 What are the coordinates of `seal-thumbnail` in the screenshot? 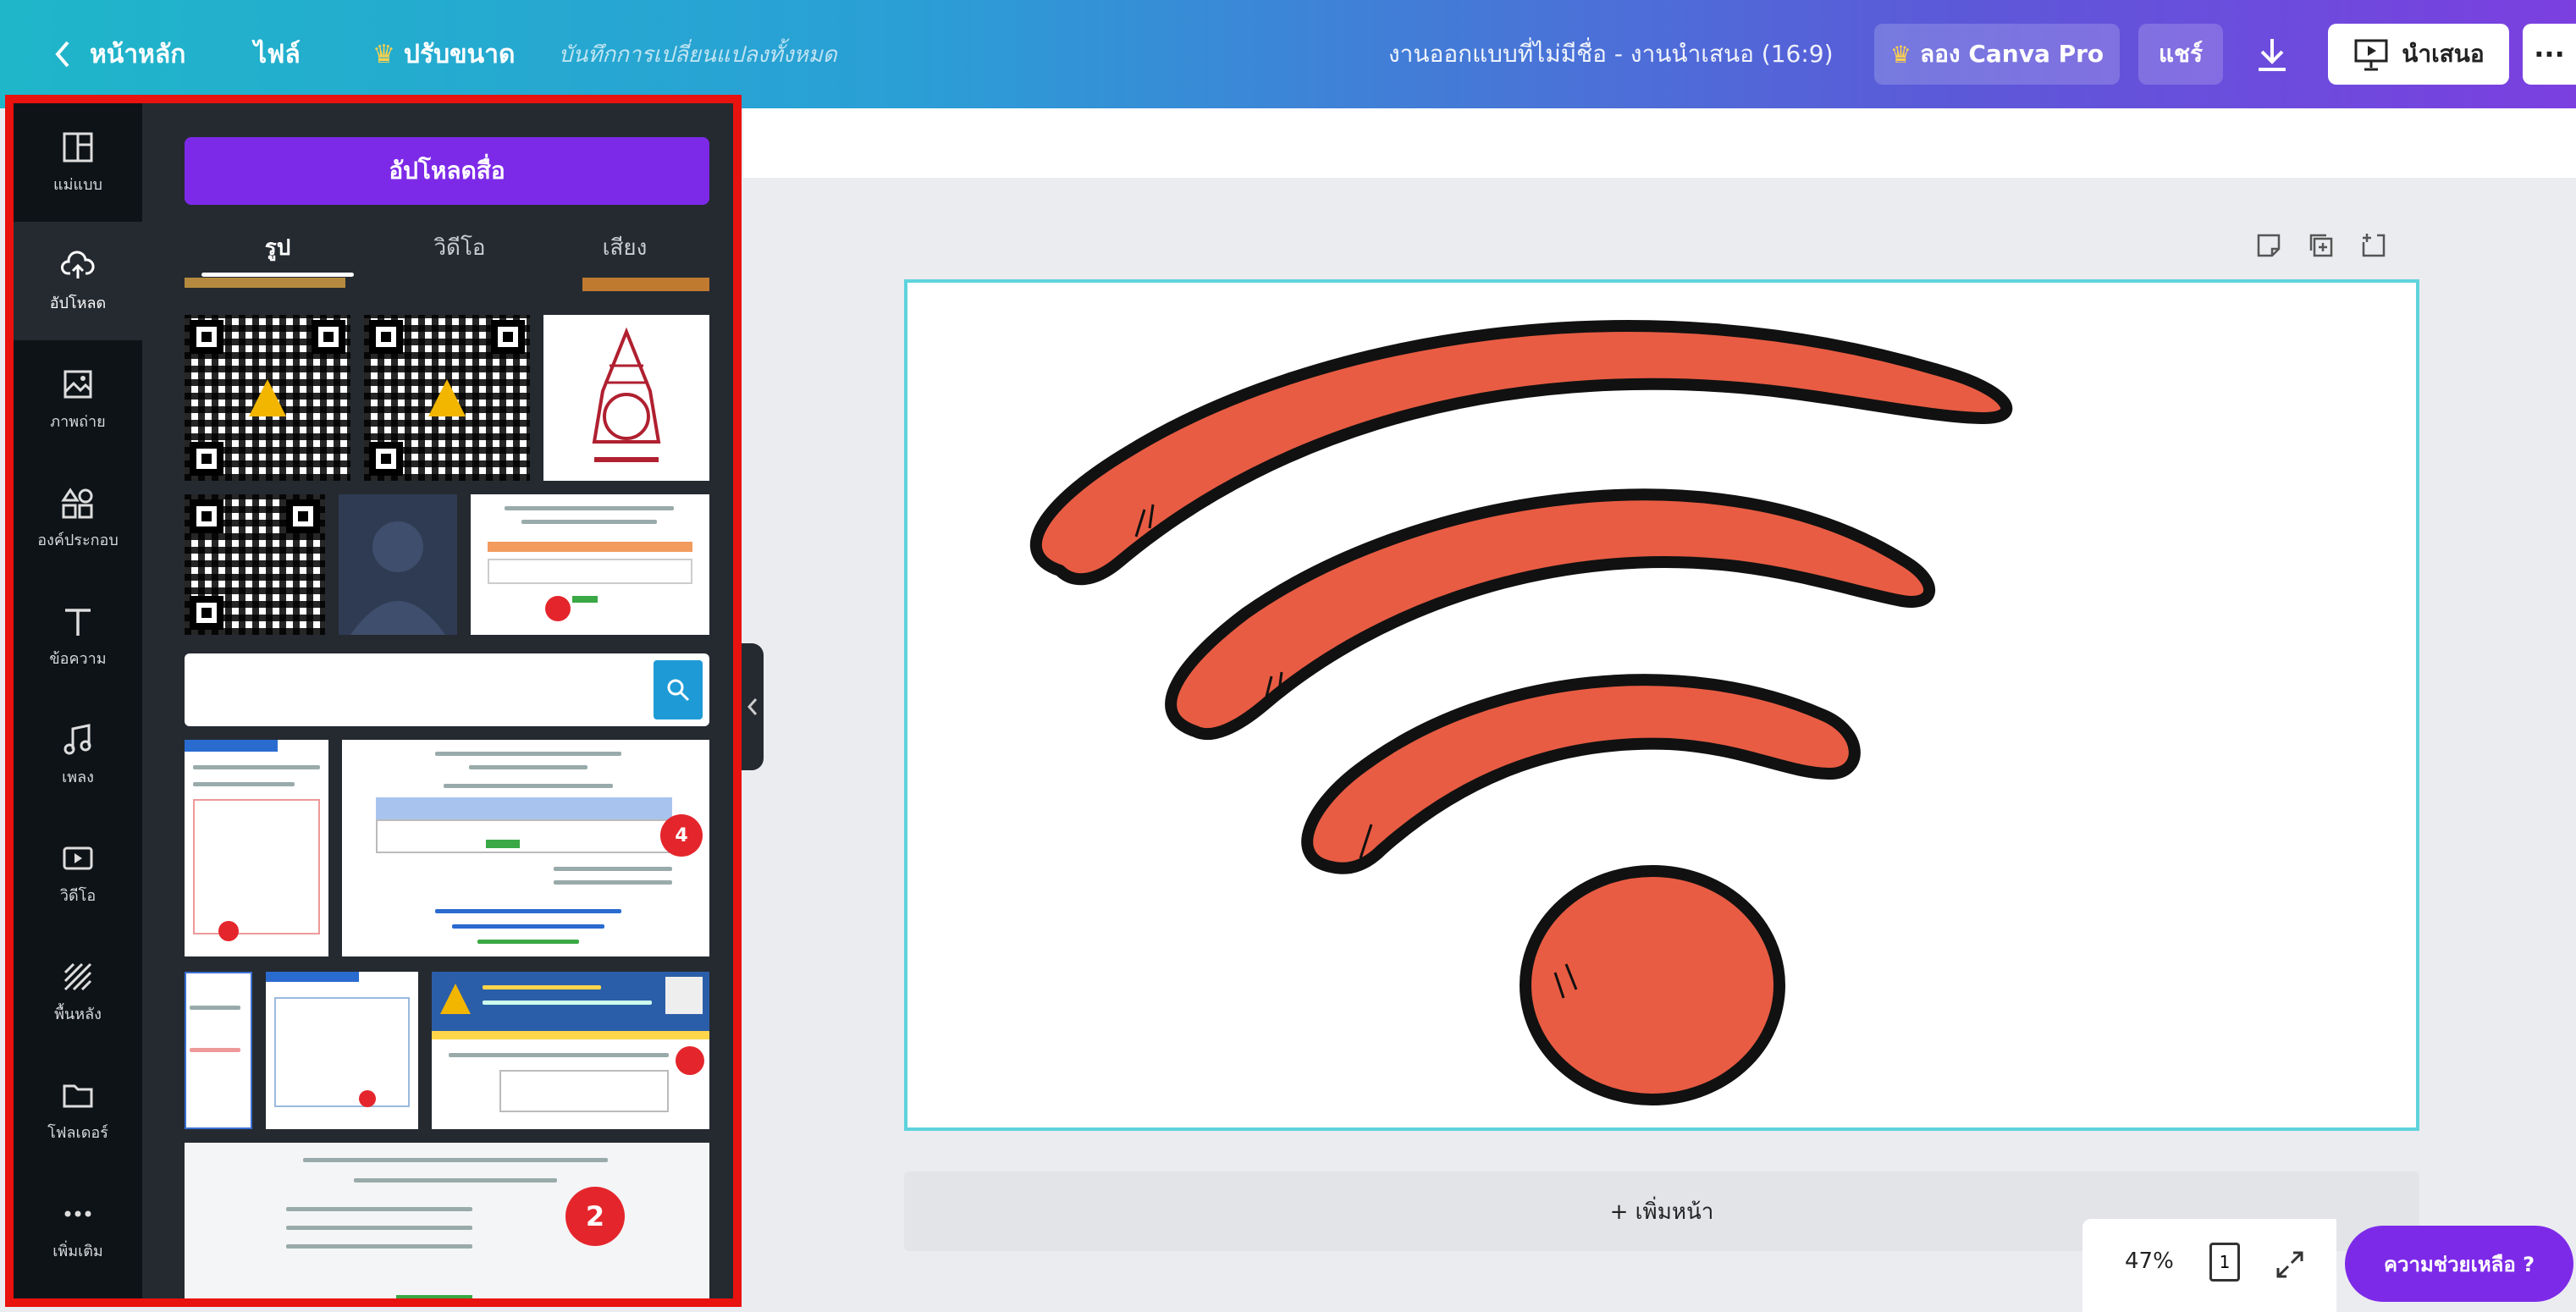 It's located at (626, 398).